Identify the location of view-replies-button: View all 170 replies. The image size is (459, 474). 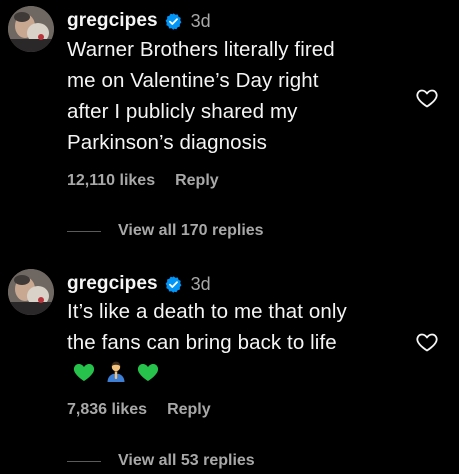
(165, 231).